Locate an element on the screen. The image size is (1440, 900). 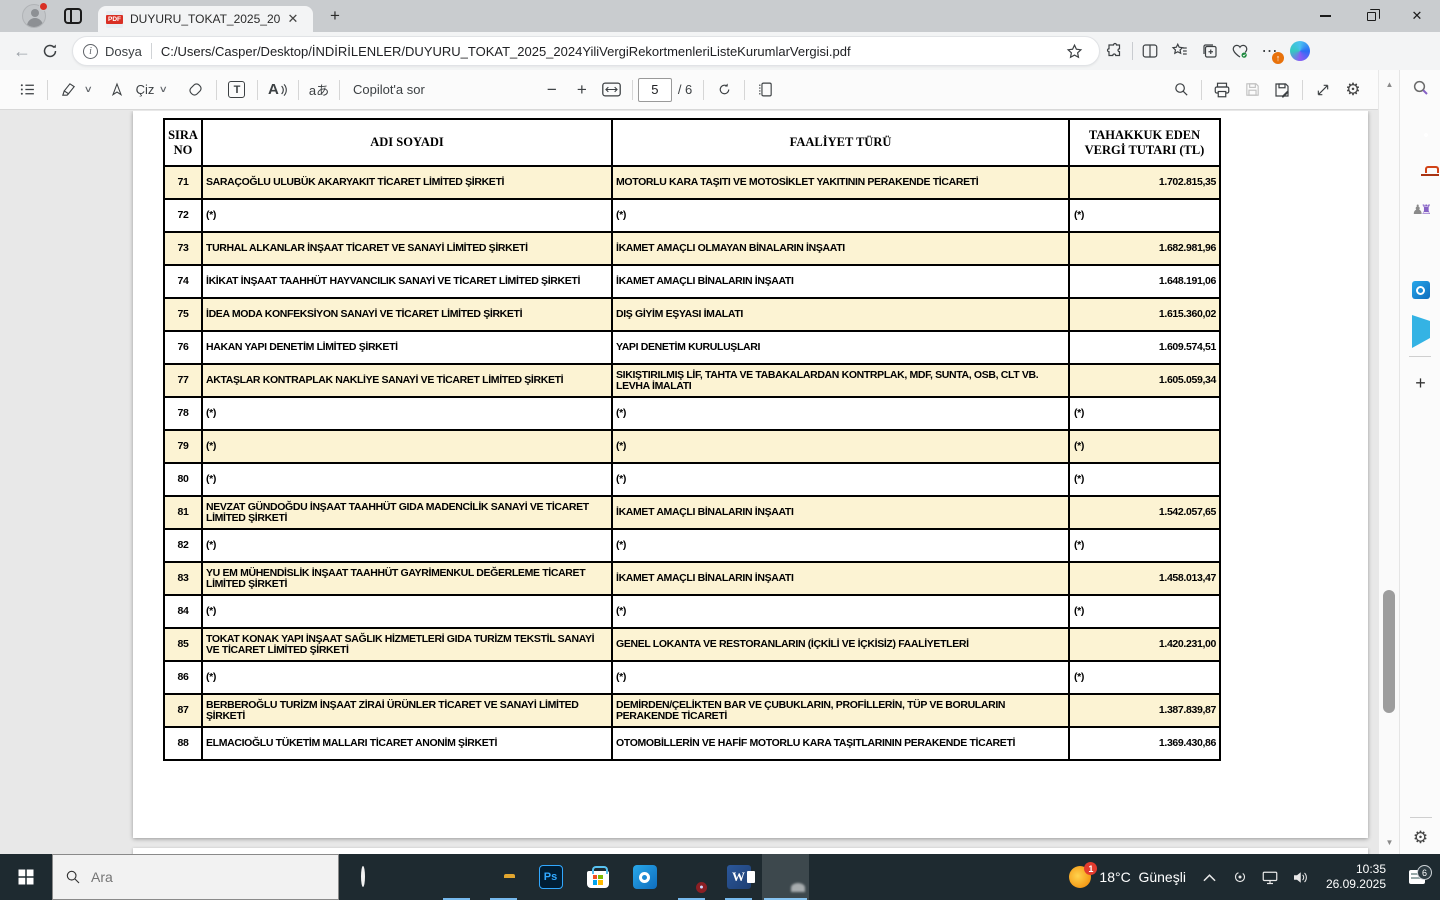
network-icon is located at coordinates (1270, 877).